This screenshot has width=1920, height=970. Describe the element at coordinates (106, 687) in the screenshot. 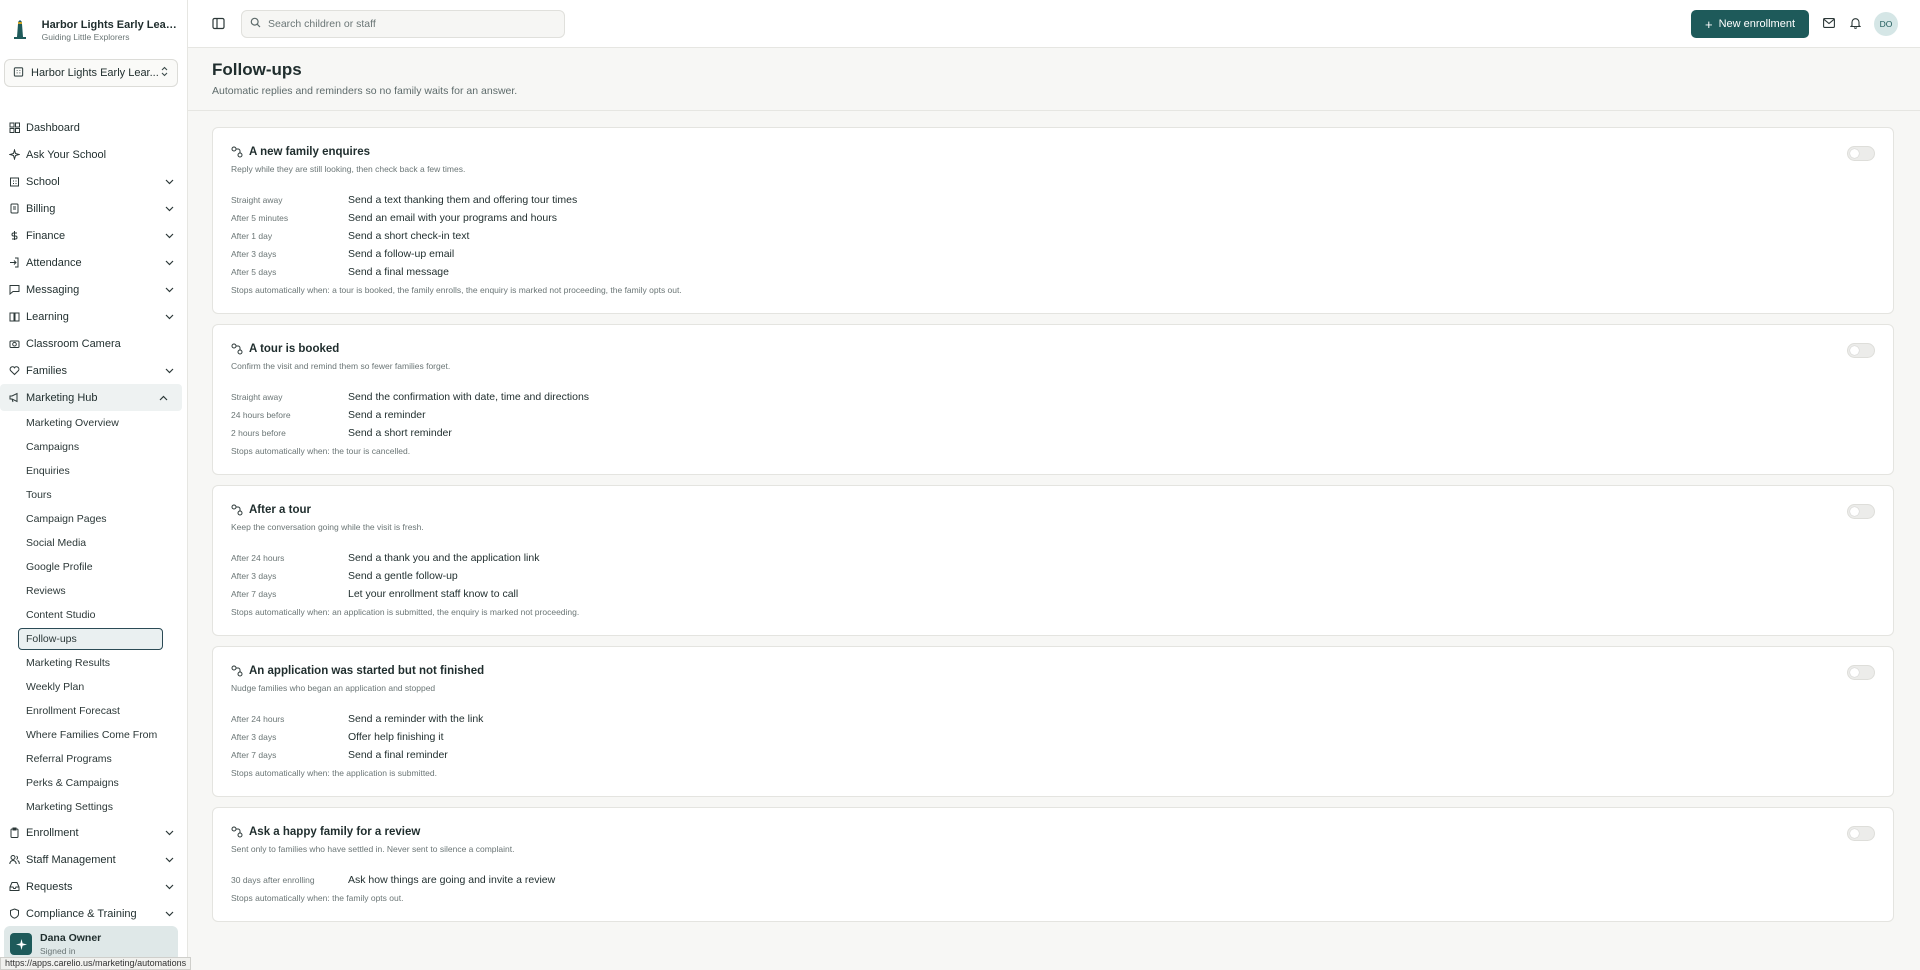

I see `submenu-item-weekly-plan: Weekly Plan` at that location.